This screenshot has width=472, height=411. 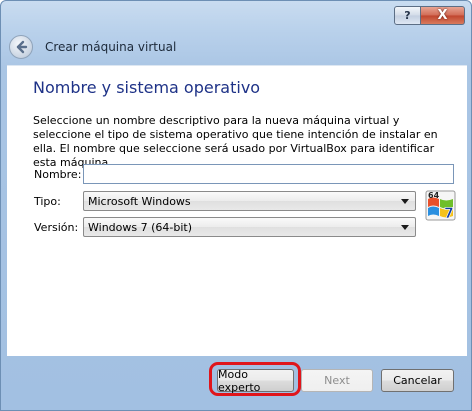 What do you see at coordinates (407, 15) in the screenshot?
I see `help-button: ?` at bounding box center [407, 15].